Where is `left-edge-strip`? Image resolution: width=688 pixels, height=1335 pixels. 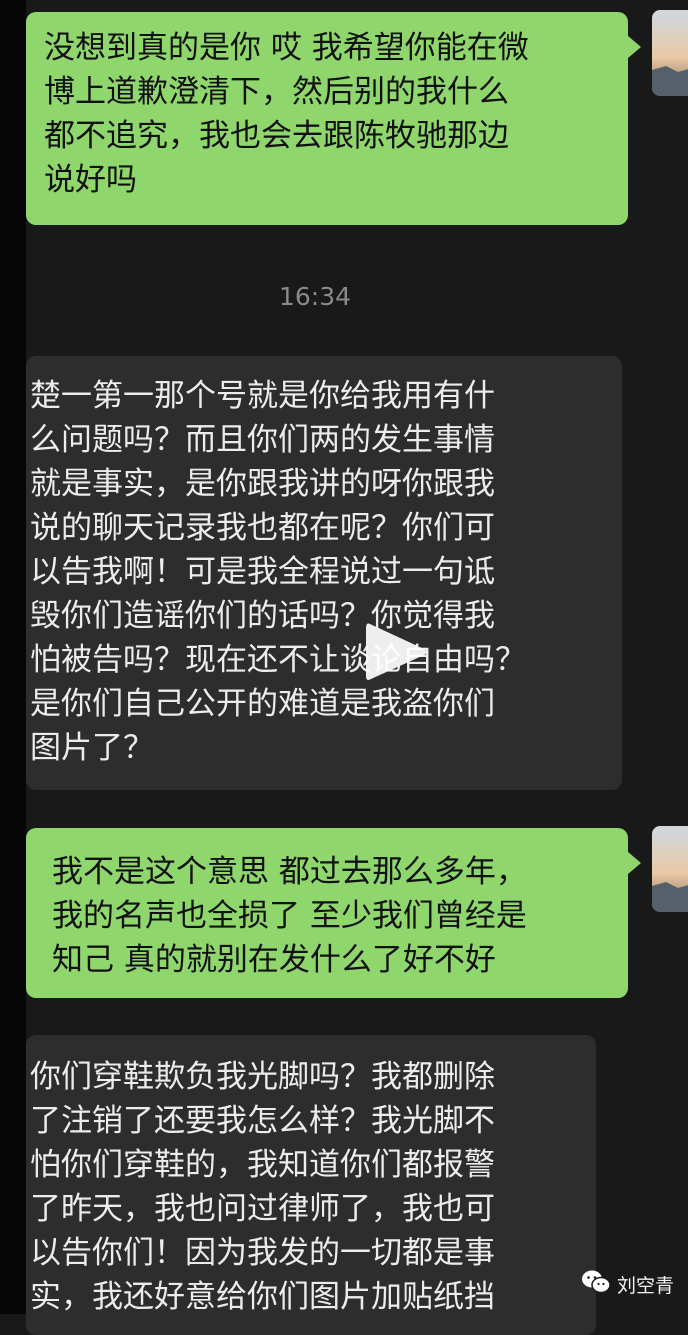 left-edge-strip is located at coordinates (13, 657).